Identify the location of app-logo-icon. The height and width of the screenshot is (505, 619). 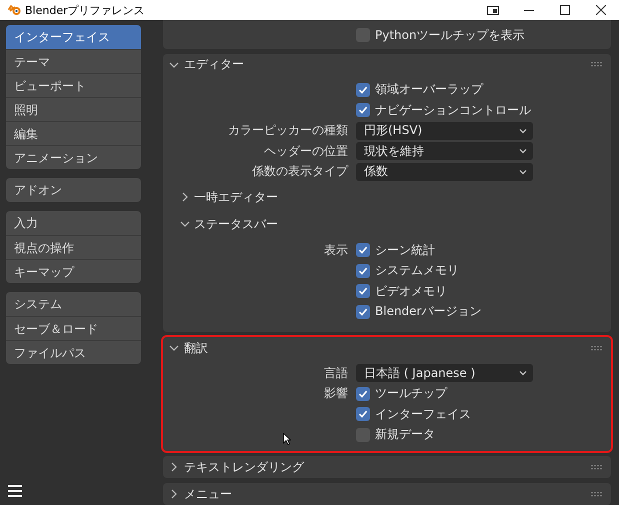
(15, 10).